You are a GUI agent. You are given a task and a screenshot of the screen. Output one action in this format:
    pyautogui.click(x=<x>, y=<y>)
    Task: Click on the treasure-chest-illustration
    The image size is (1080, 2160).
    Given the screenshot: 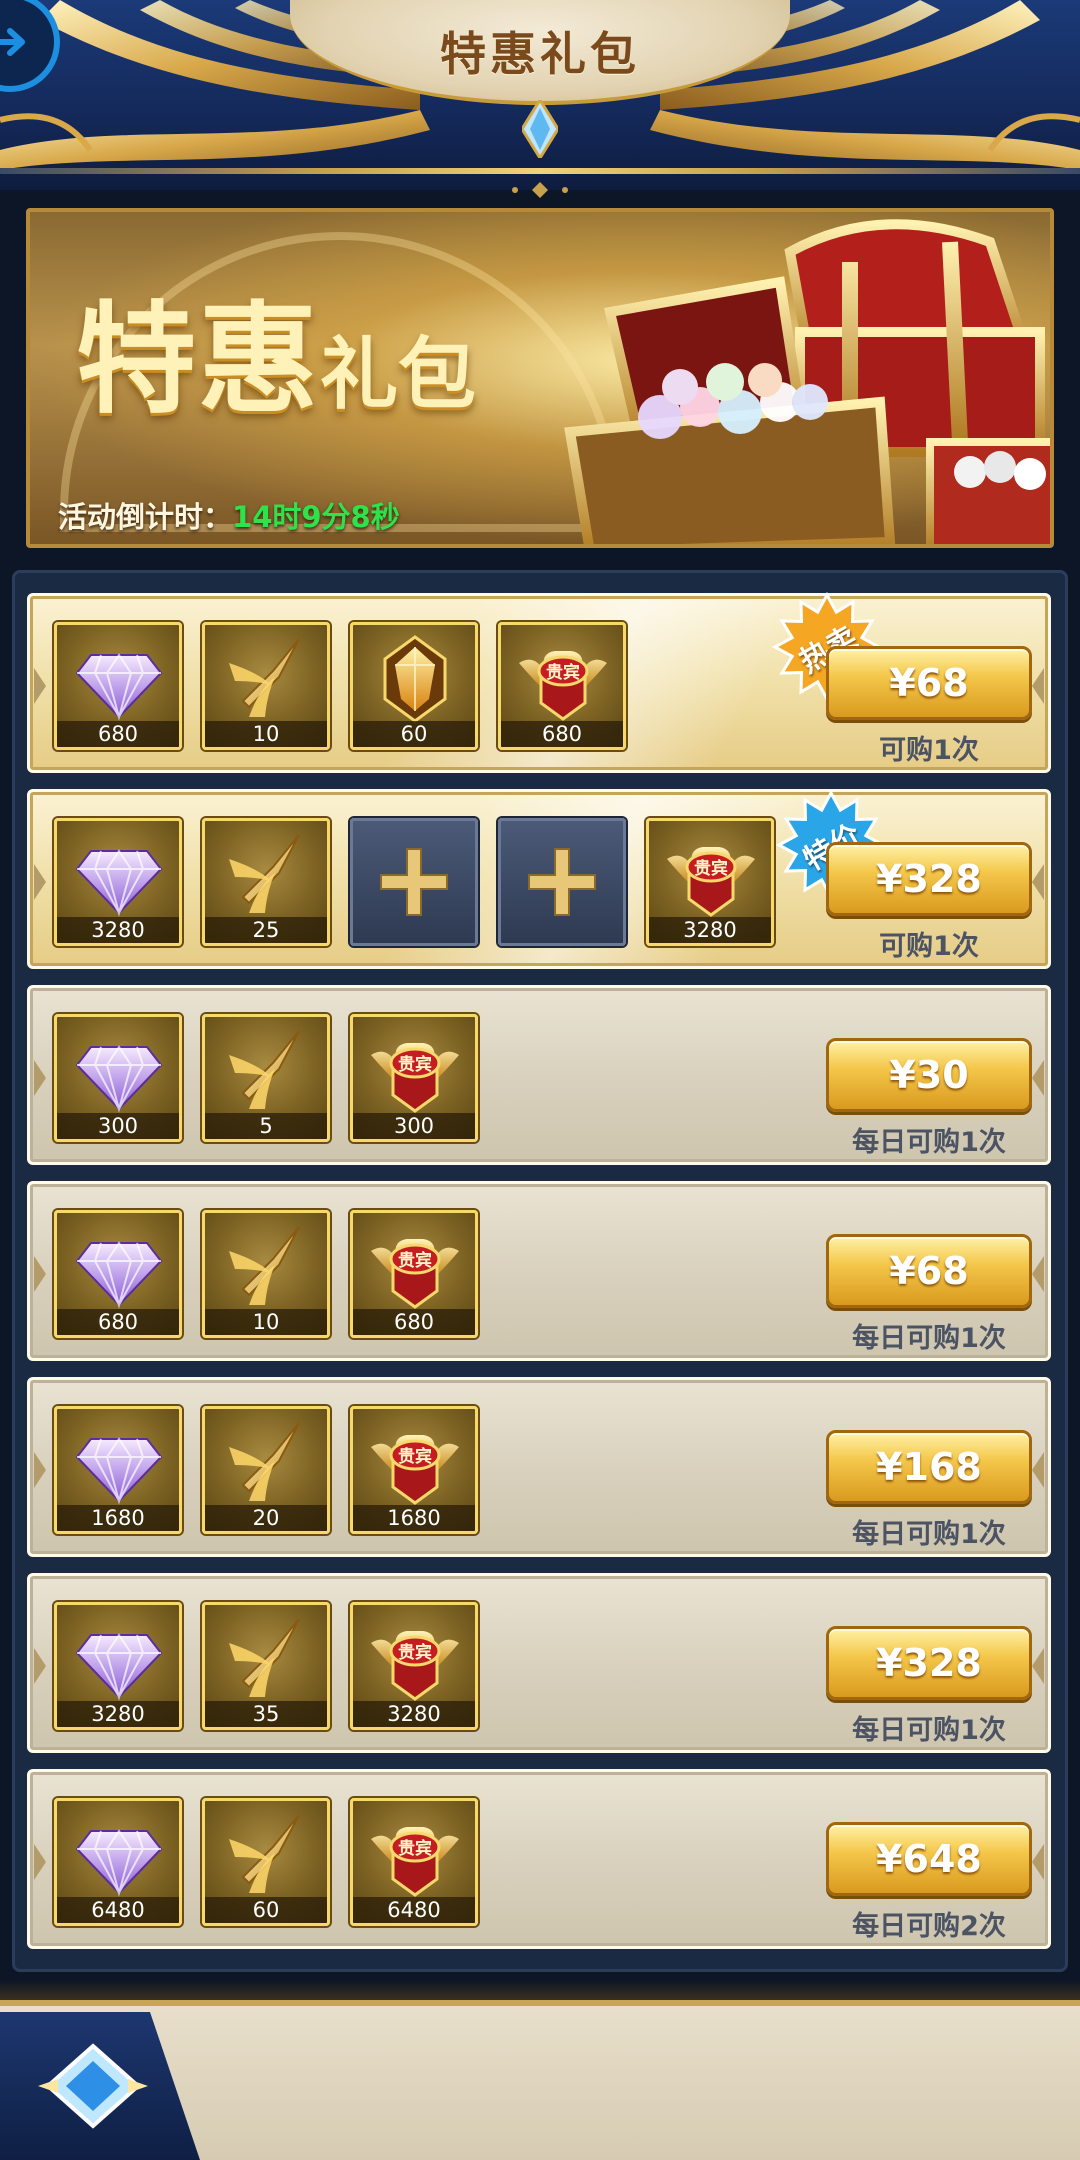 What is the action you would take?
    pyautogui.click(x=807, y=381)
    